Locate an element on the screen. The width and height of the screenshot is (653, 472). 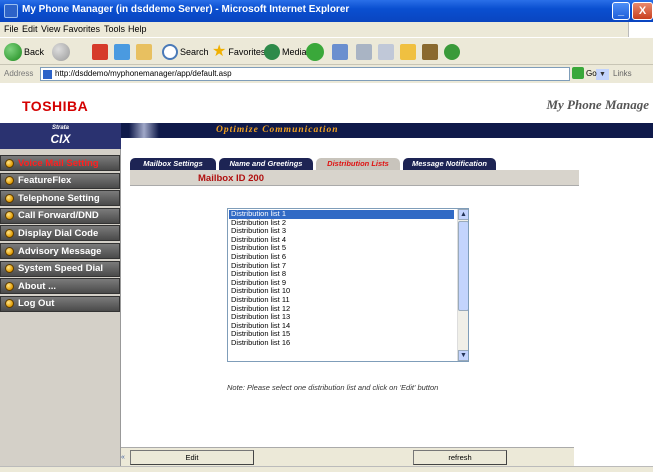
nav-label: Telephone Setting is located at coordinates (59, 198).